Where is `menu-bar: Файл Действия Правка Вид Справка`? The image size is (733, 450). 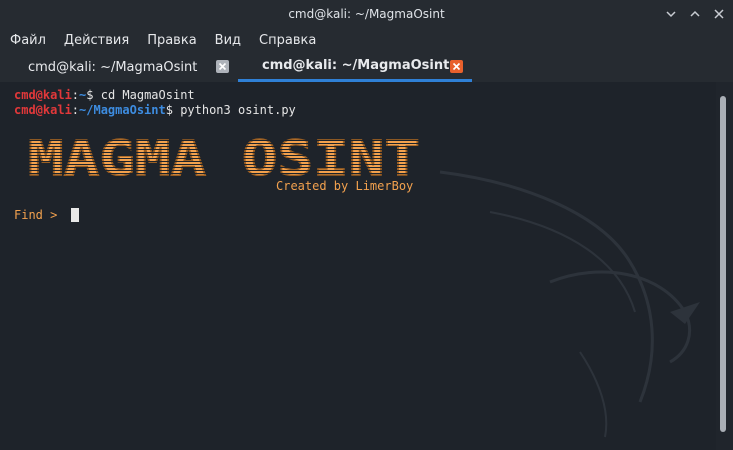
menu-bar: Файл Действия Правка Вид Справка is located at coordinates (366, 40).